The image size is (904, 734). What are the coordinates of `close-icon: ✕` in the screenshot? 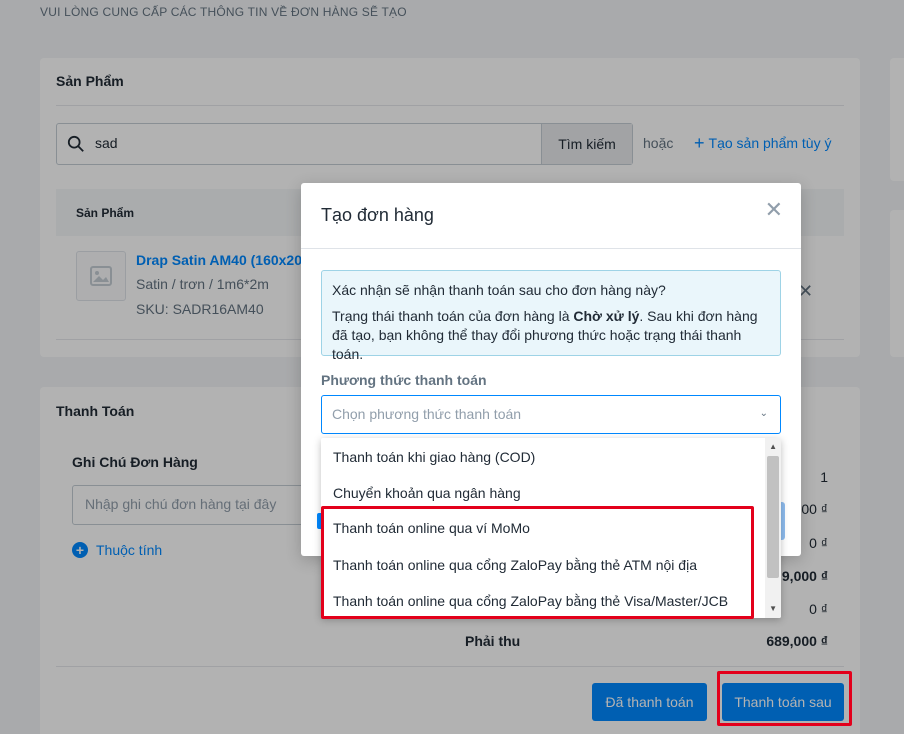 It's located at (774, 210).